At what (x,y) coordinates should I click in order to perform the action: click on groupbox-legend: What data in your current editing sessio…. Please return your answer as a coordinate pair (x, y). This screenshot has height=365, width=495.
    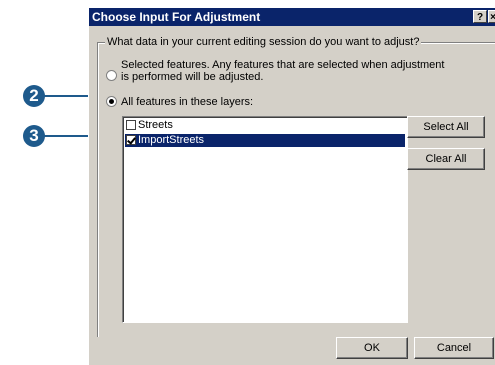
    Looking at the image, I should click on (263, 42).